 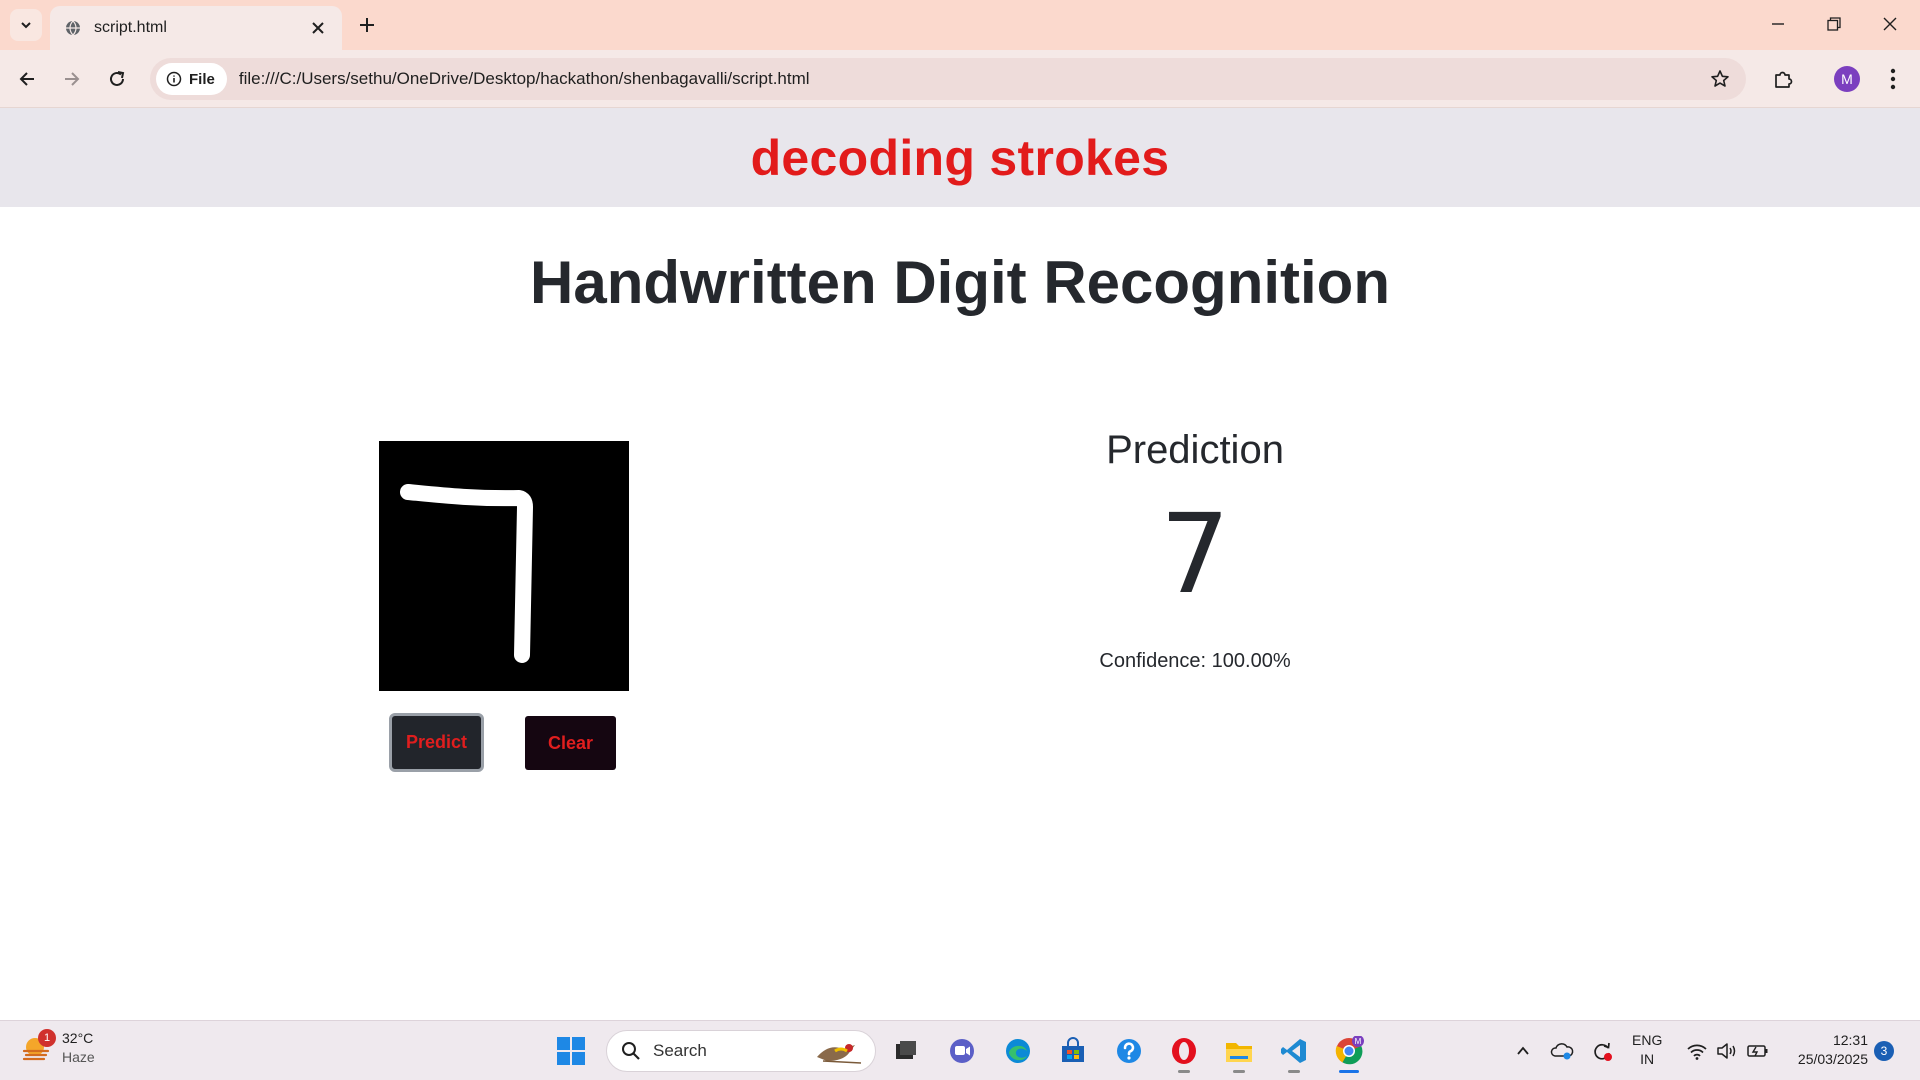 I want to click on task-view-icon, so click(x=906, y=1051).